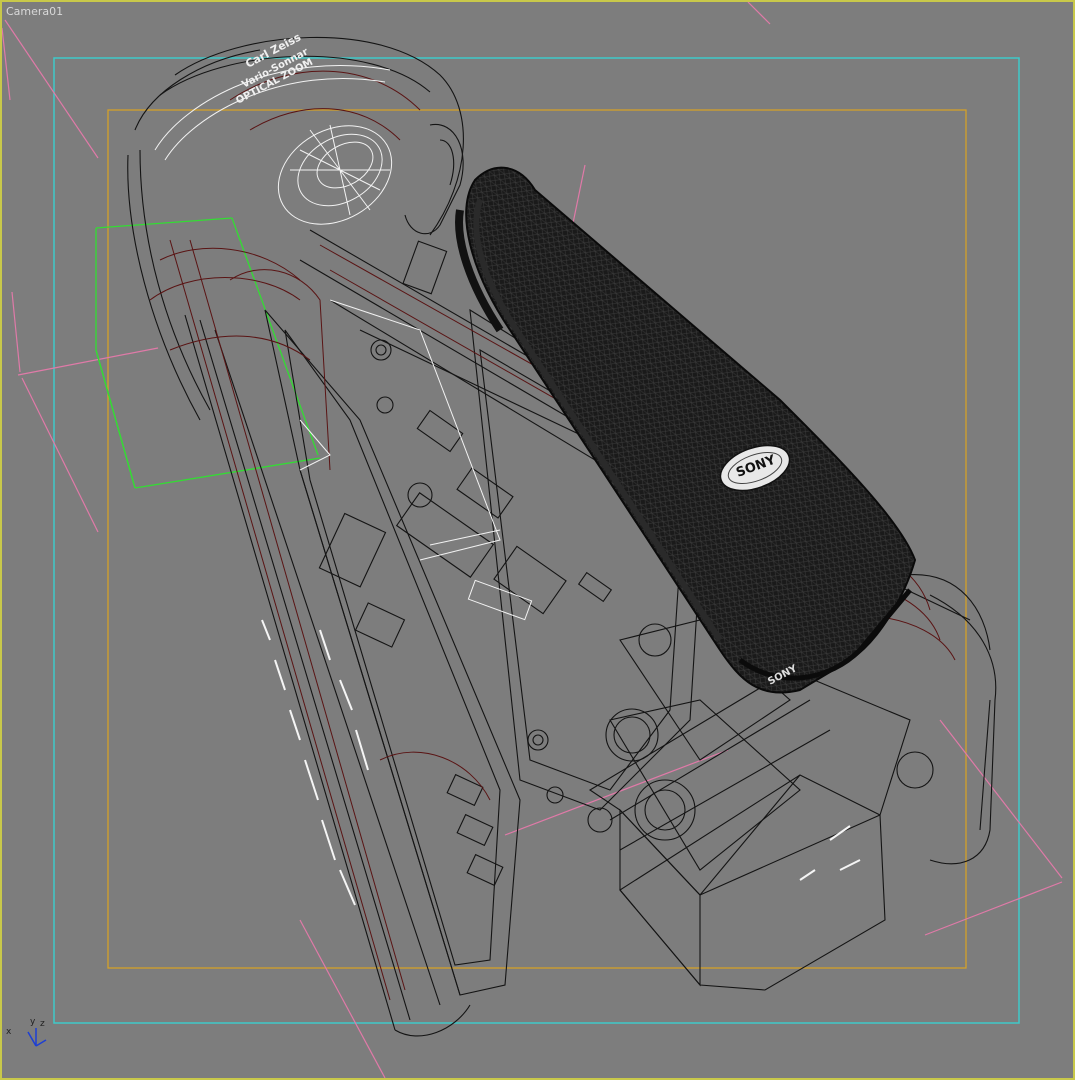  What do you see at coordinates (42, 1024) in the screenshot?
I see `axis-z-label: z` at bounding box center [42, 1024].